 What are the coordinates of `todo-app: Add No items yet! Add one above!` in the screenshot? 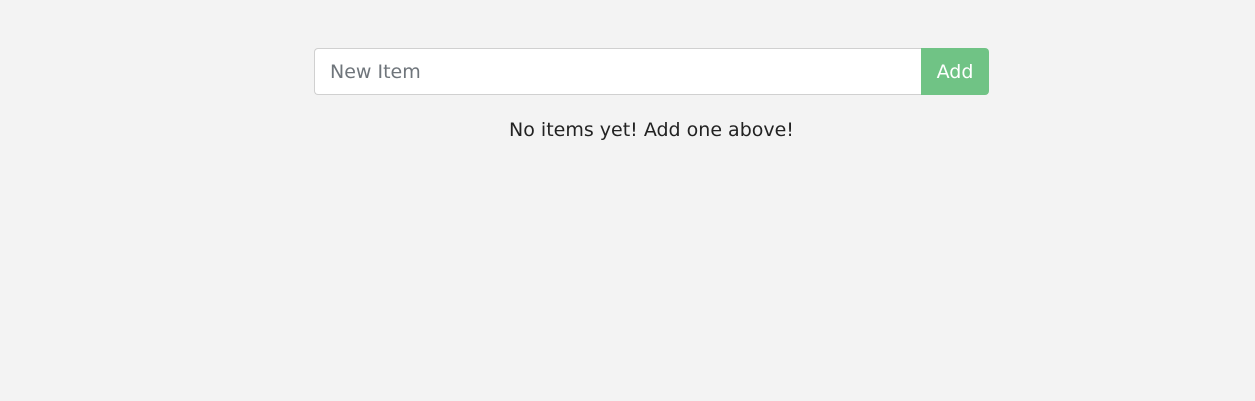 It's located at (651, 94).